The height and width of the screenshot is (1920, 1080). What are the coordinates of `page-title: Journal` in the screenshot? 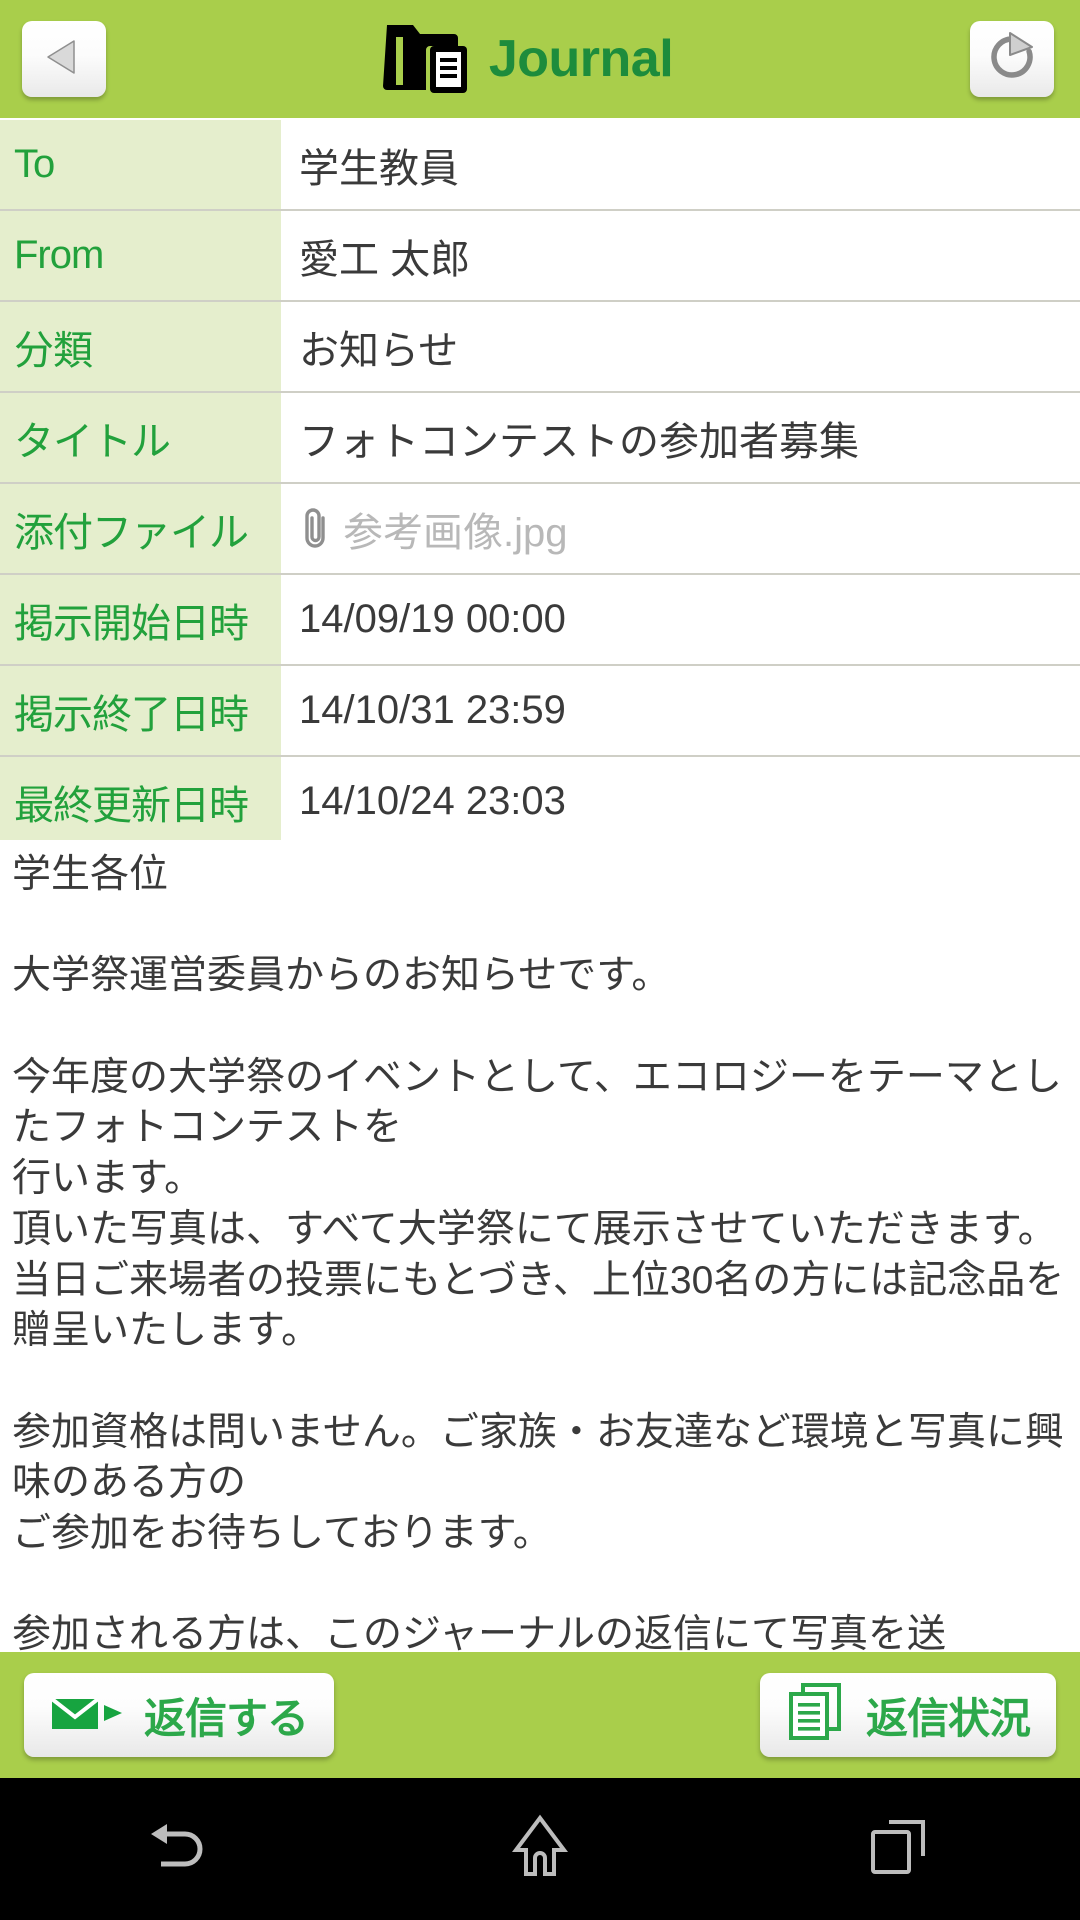 It's located at (581, 59).